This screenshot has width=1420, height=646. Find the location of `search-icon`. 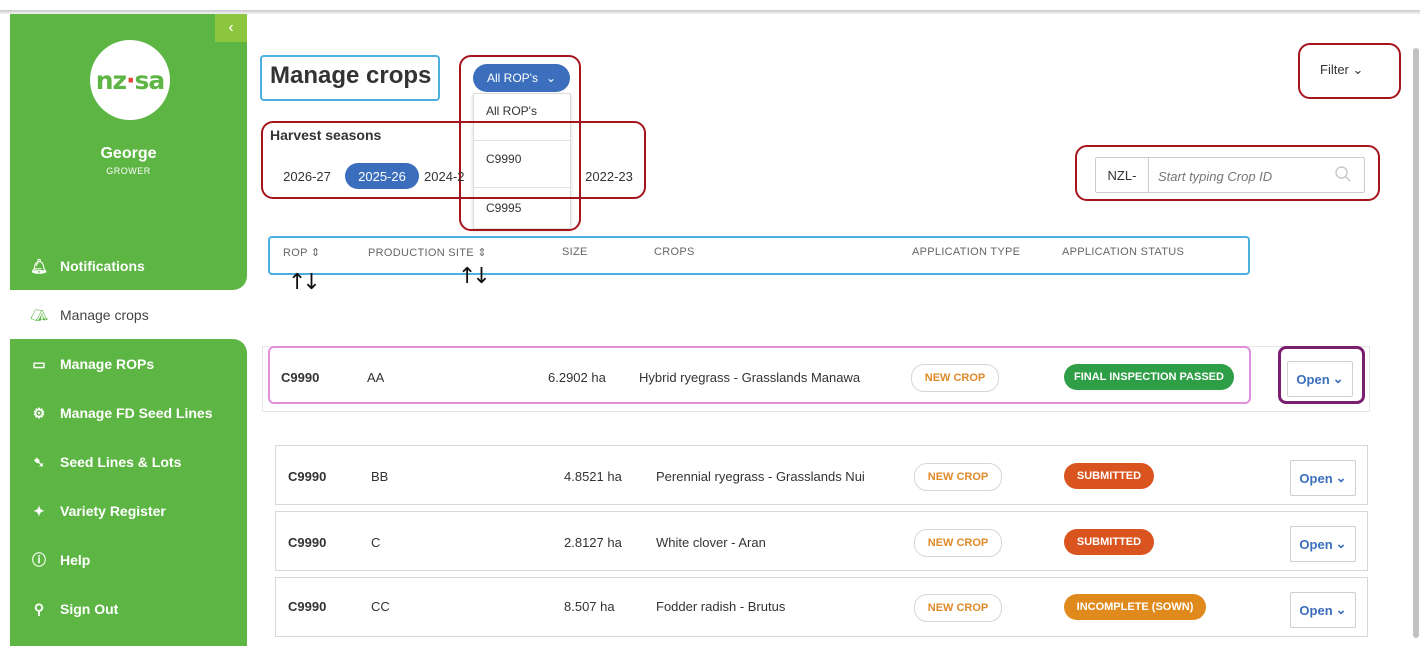

search-icon is located at coordinates (1343, 174).